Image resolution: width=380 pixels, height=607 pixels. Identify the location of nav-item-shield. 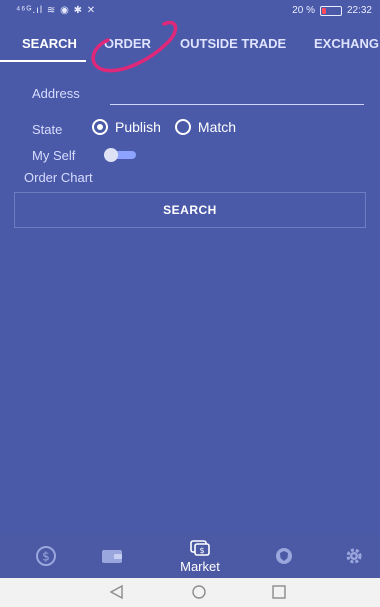
(284, 556).